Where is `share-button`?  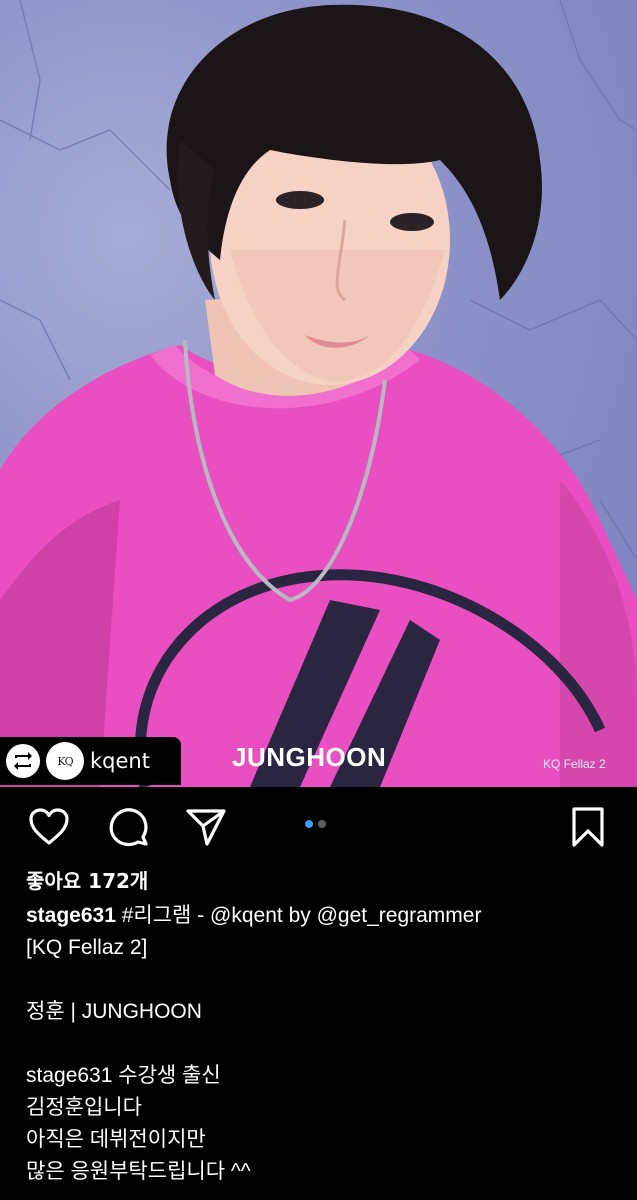 share-button is located at coordinates (206, 827).